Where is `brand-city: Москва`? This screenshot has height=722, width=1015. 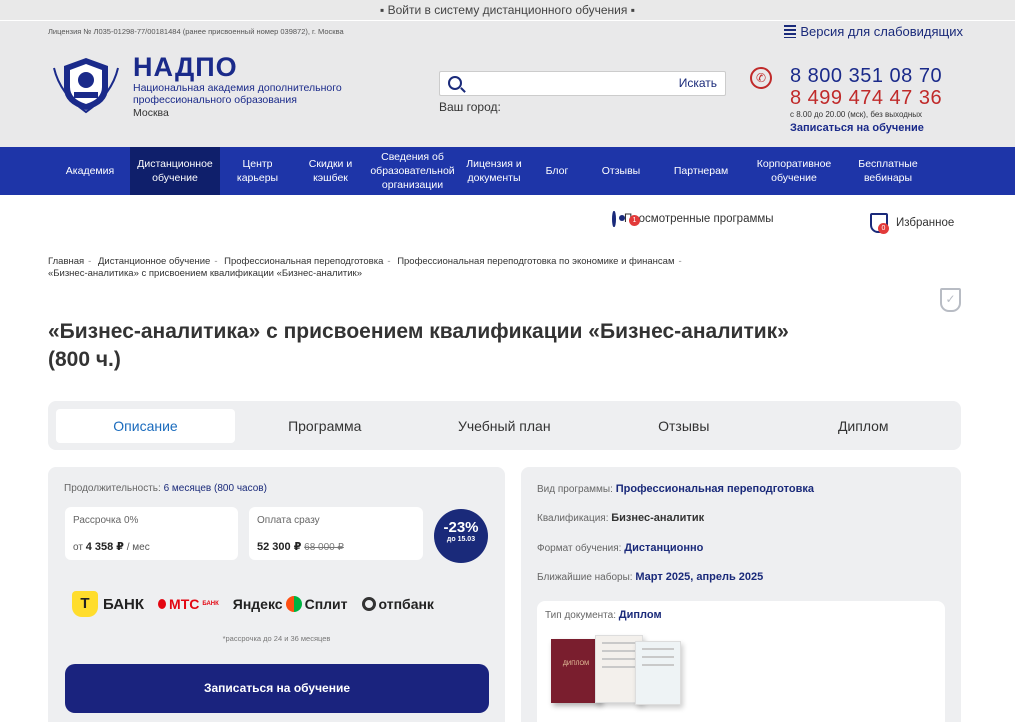
brand-city: Москва is located at coordinates (151, 113).